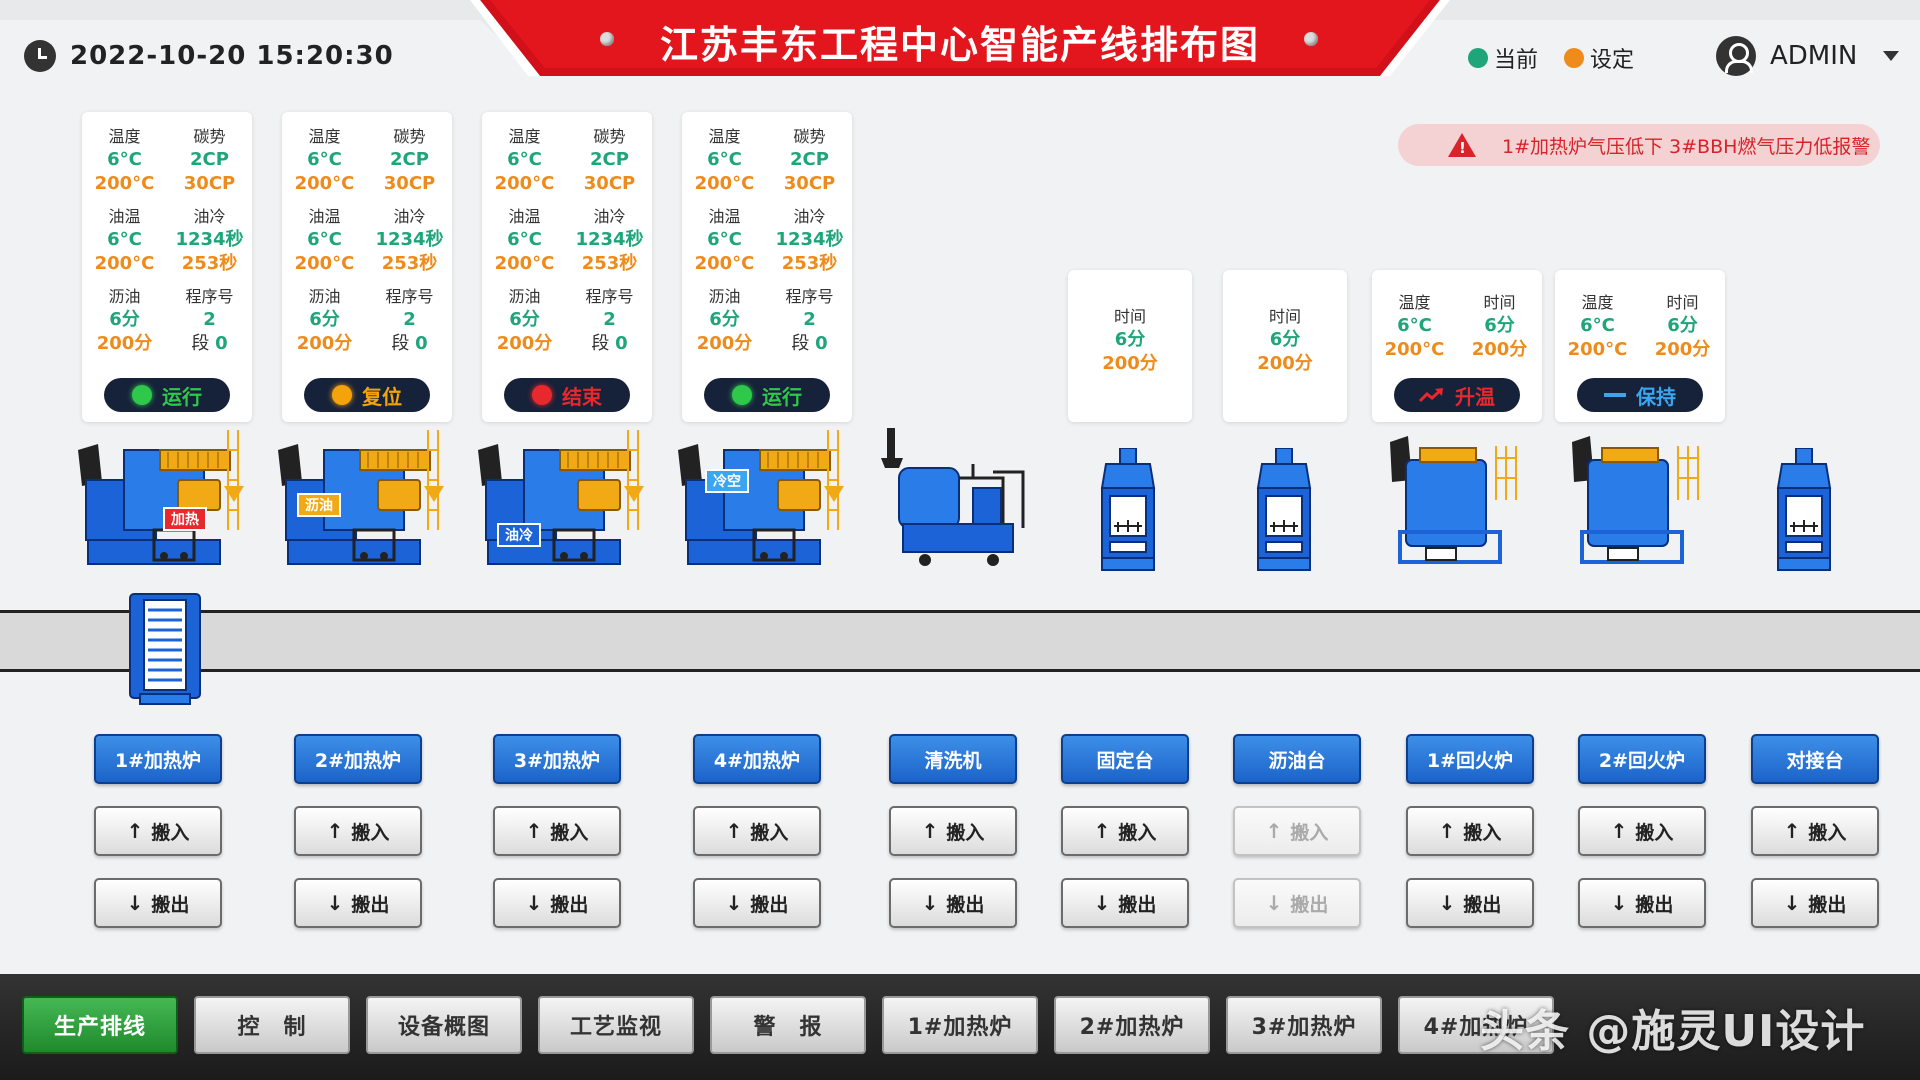  Describe the element at coordinates (1640, 346) in the screenshot. I see `temper-furnace-card-2: 温度 6°C 200°C 时间 6分 200分 保持` at that location.